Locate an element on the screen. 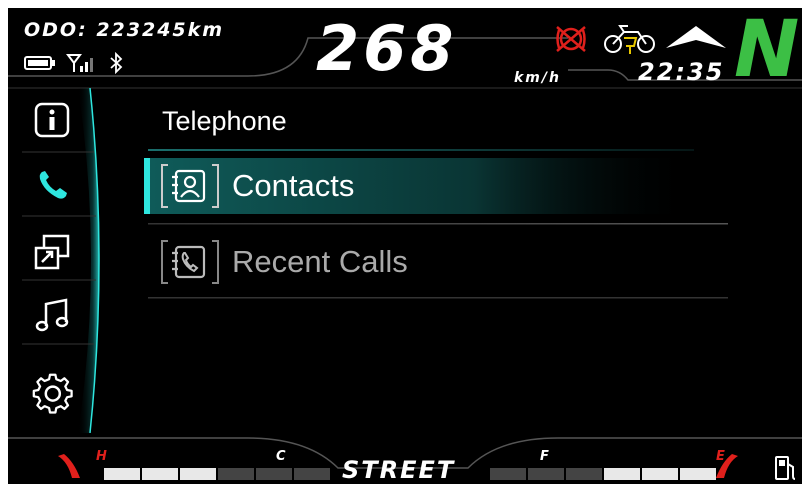 This screenshot has height=492, width=810. sidebar-item-music is located at coordinates (52, 316).